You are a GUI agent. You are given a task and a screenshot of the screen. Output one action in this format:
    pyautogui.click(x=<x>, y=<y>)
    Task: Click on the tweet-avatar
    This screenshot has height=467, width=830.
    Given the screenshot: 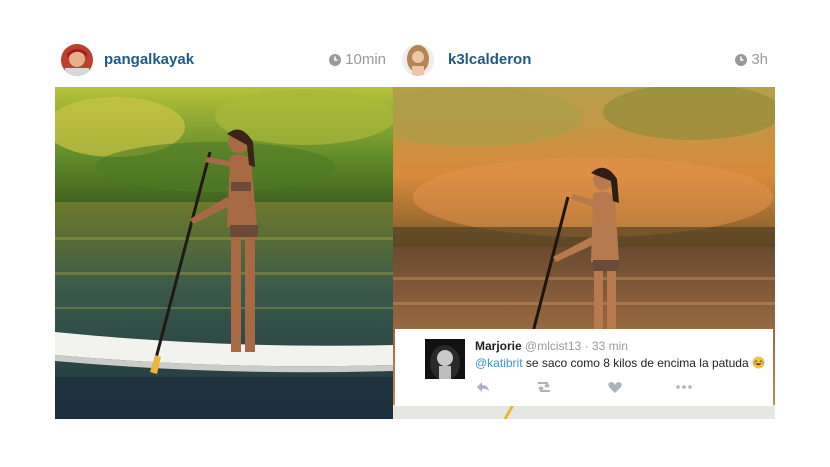 What is the action you would take?
    pyautogui.click(x=445, y=359)
    